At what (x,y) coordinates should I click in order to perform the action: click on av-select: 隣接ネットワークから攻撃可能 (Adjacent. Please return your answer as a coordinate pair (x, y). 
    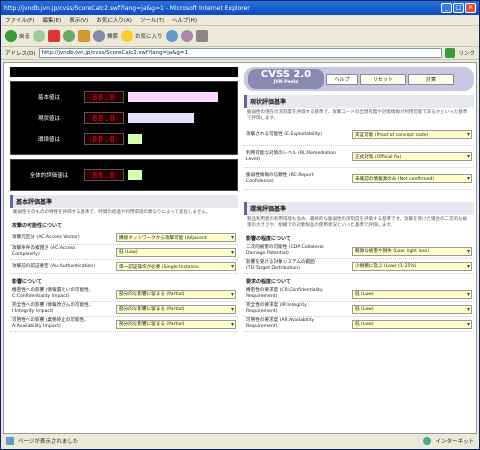
    Looking at the image, I should click on (176, 237).